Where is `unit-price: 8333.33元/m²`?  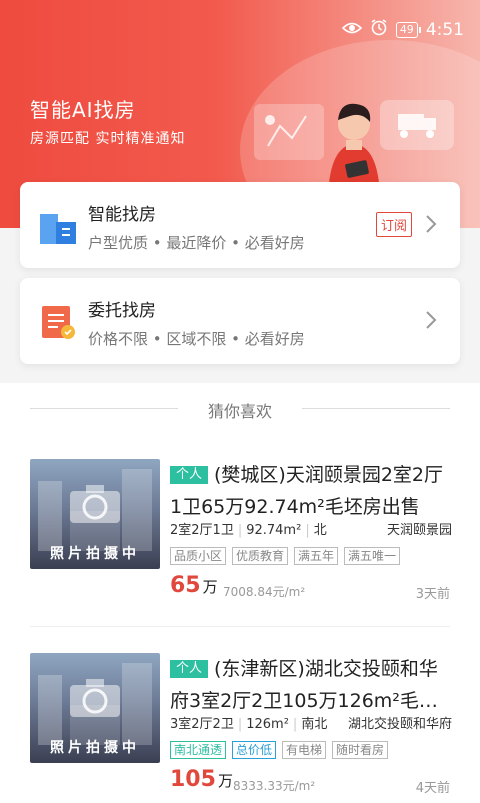 unit-price: 8333.33元/m² is located at coordinates (274, 786).